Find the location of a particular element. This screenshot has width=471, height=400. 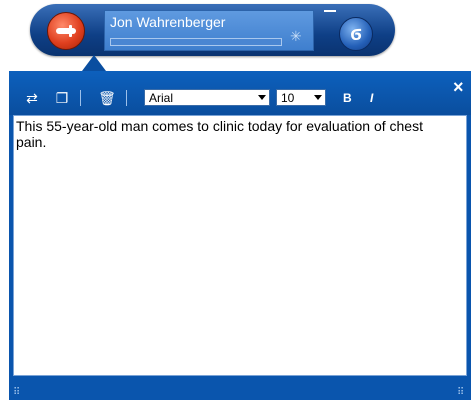

font-size-select: 10 is located at coordinates (301, 97).